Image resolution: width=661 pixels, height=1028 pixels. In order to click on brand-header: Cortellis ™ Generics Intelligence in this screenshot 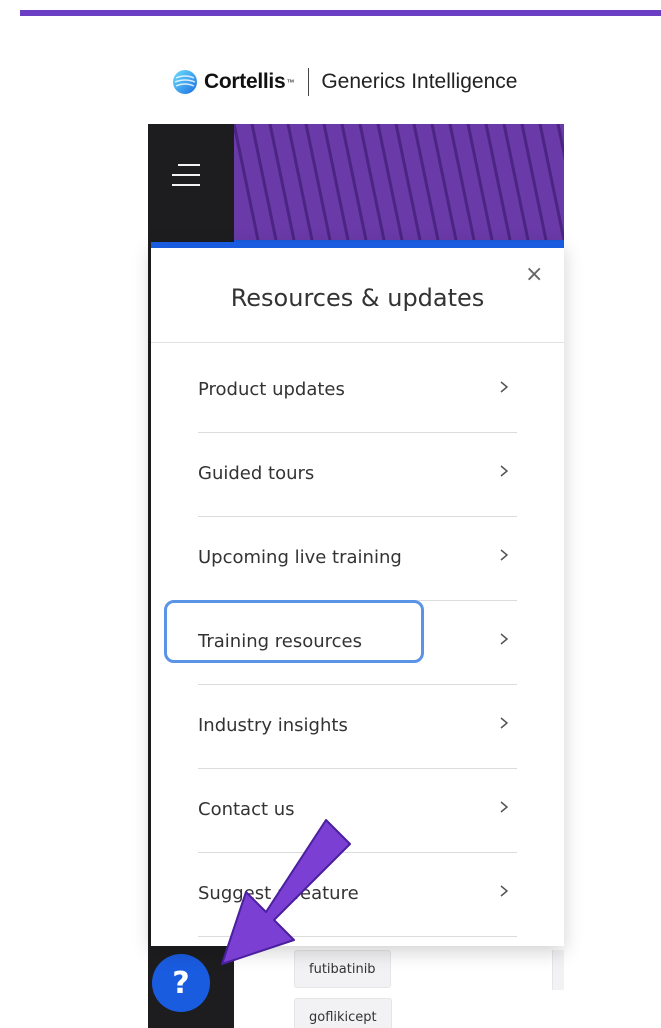, I will do `click(344, 82)`.